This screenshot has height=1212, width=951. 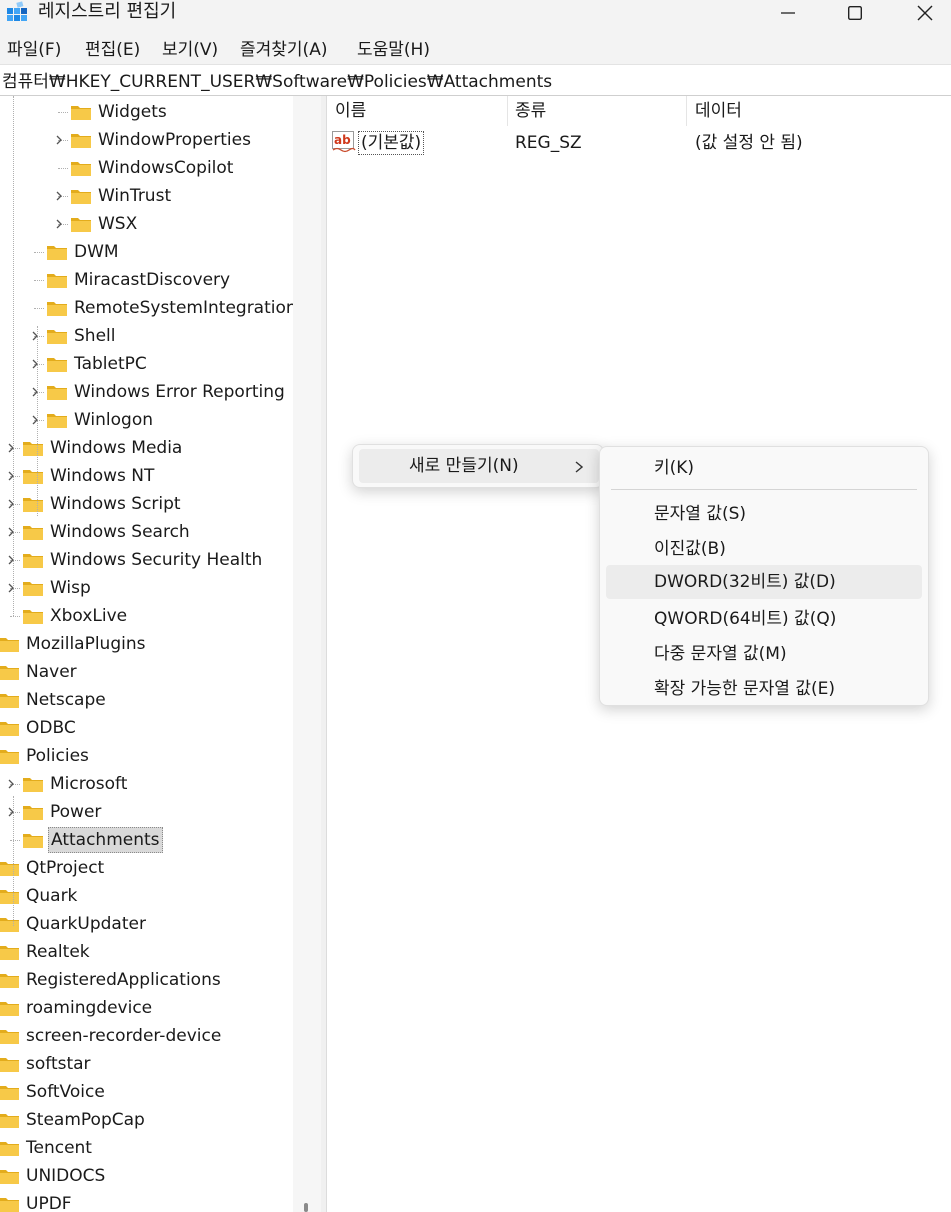 What do you see at coordinates (764, 514) in the screenshot?
I see `menu-item-string-value: 문자열 값(S)` at bounding box center [764, 514].